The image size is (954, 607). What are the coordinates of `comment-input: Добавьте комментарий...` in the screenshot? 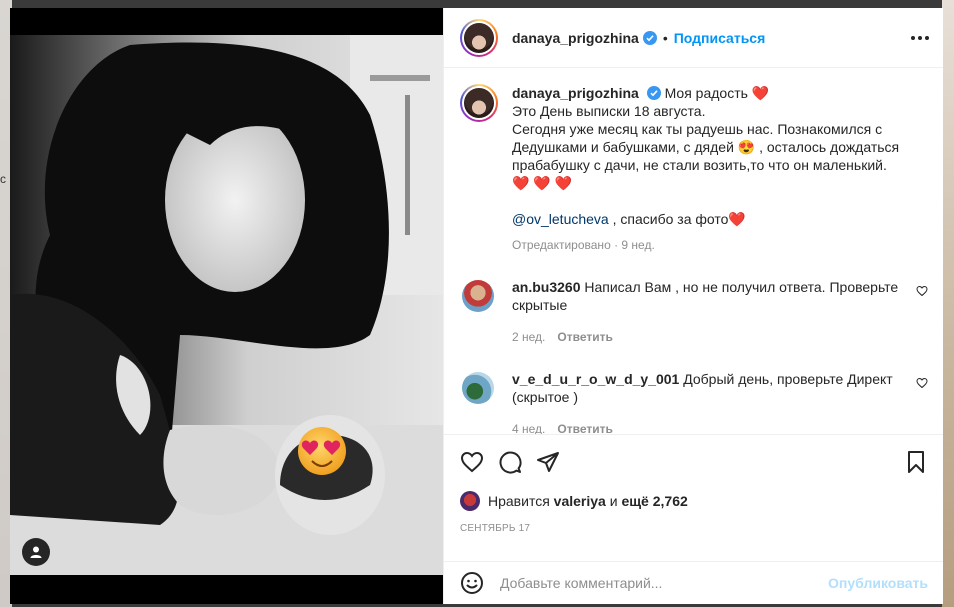 It's located at (581, 583).